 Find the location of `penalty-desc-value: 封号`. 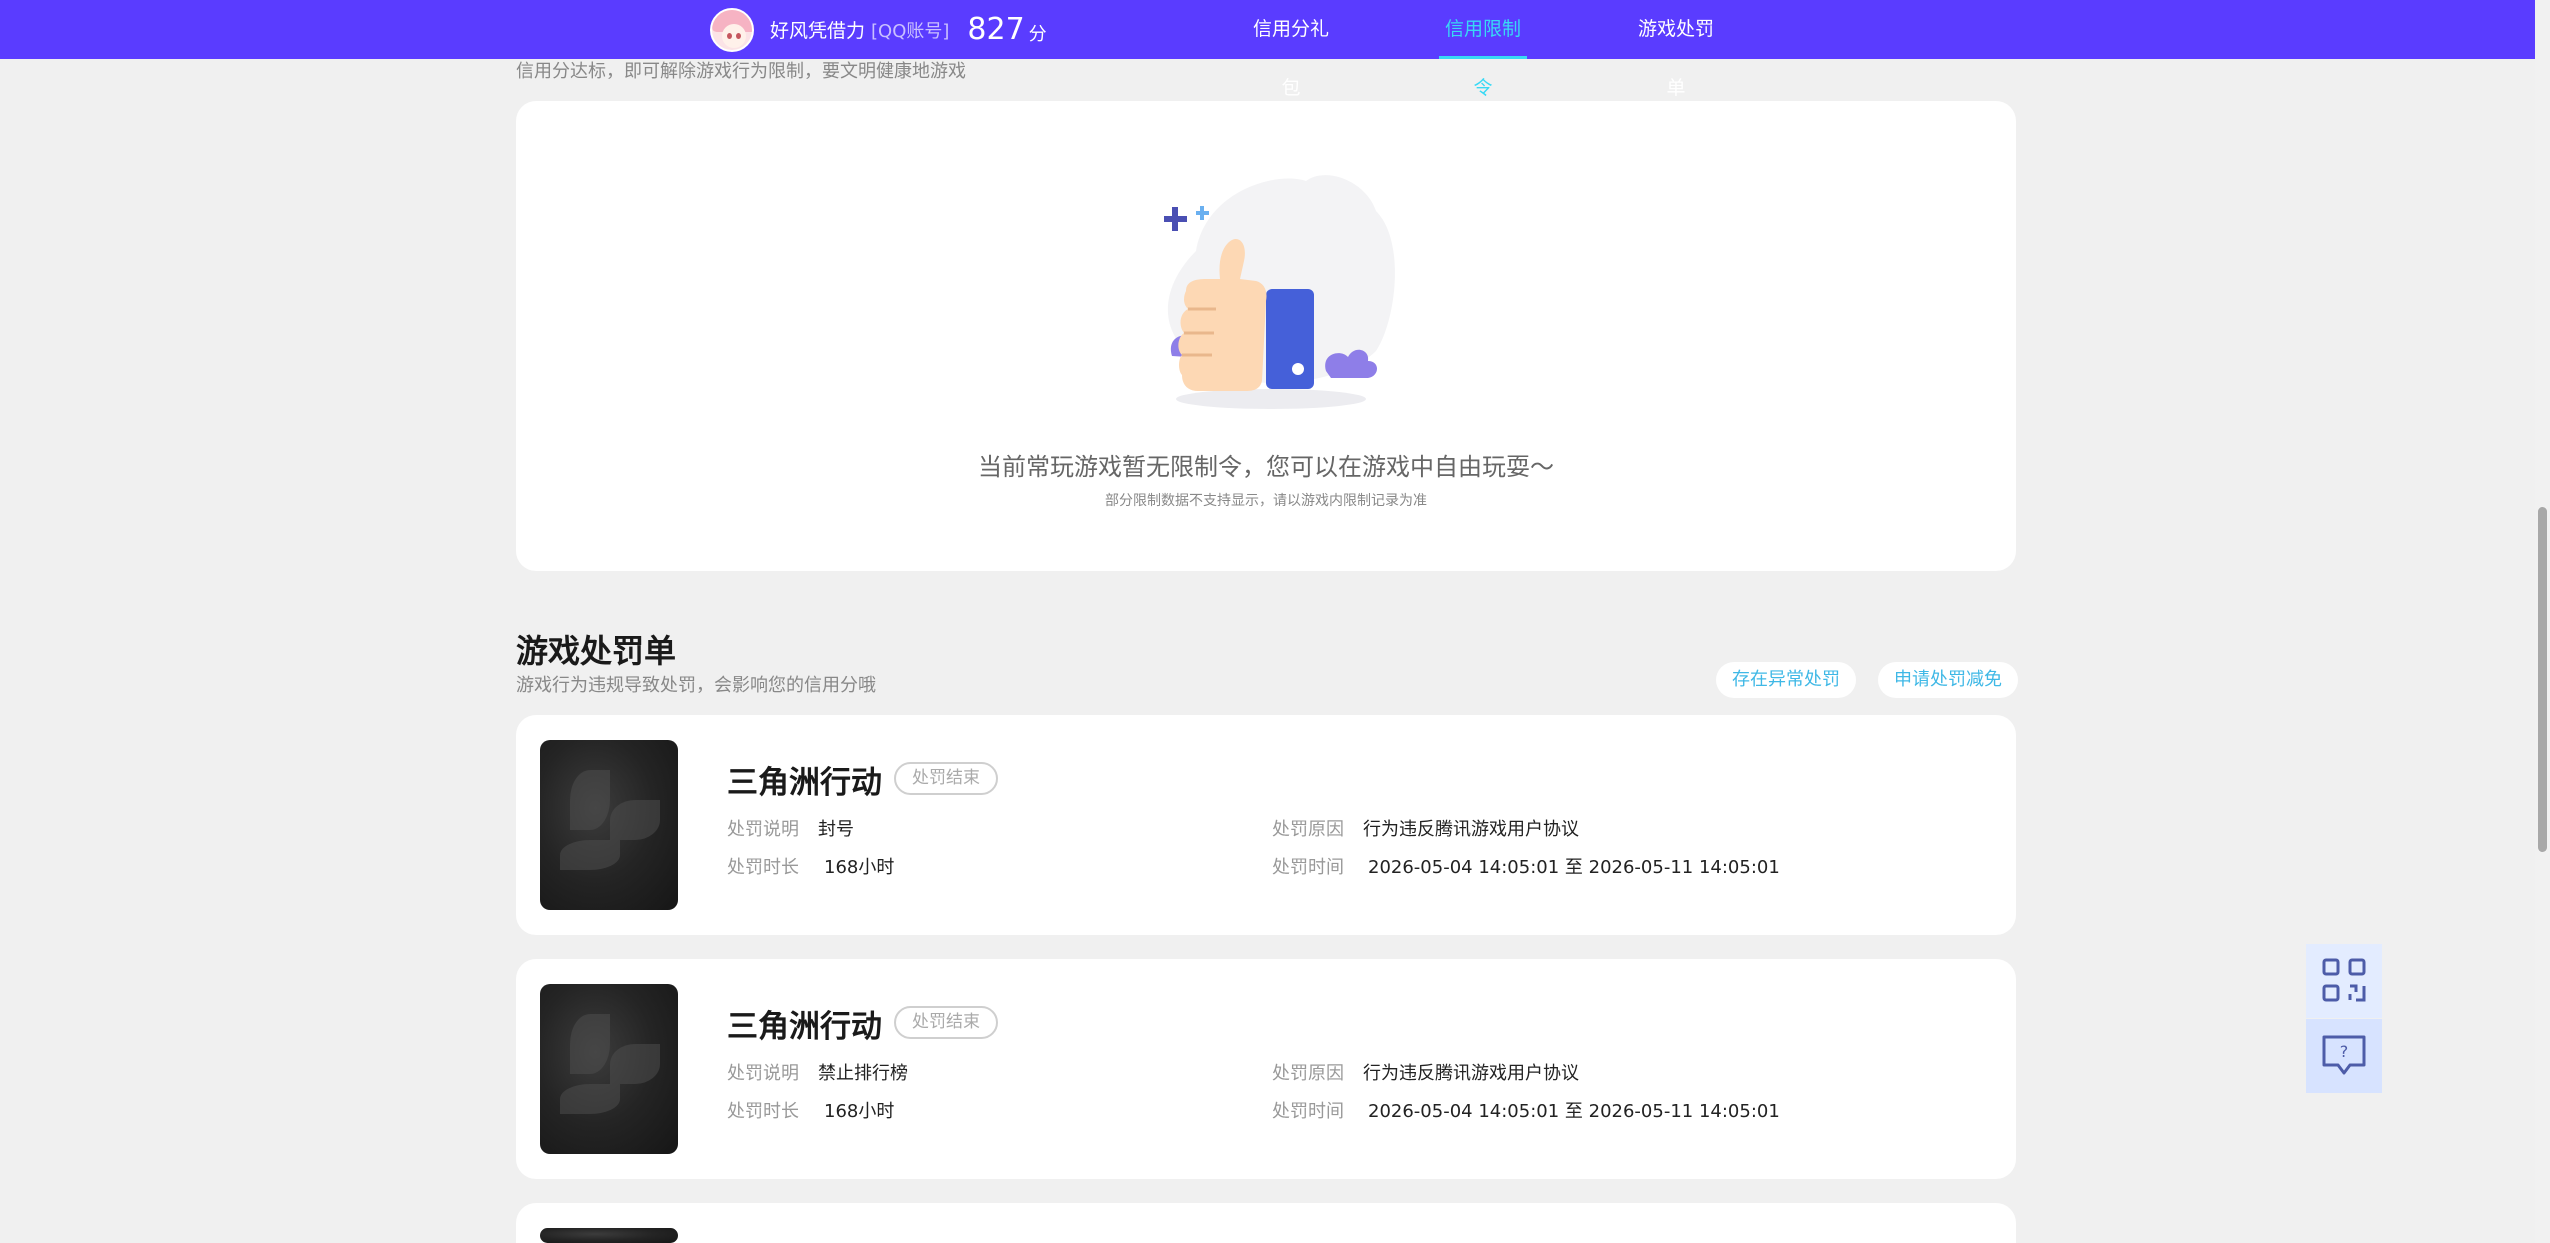

penalty-desc-value: 封号 is located at coordinates (836, 829).